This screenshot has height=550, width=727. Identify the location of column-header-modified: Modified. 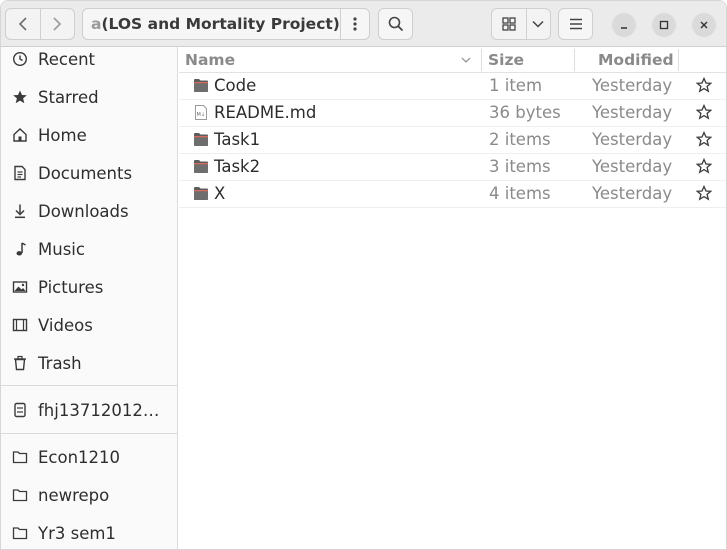
(637, 60).